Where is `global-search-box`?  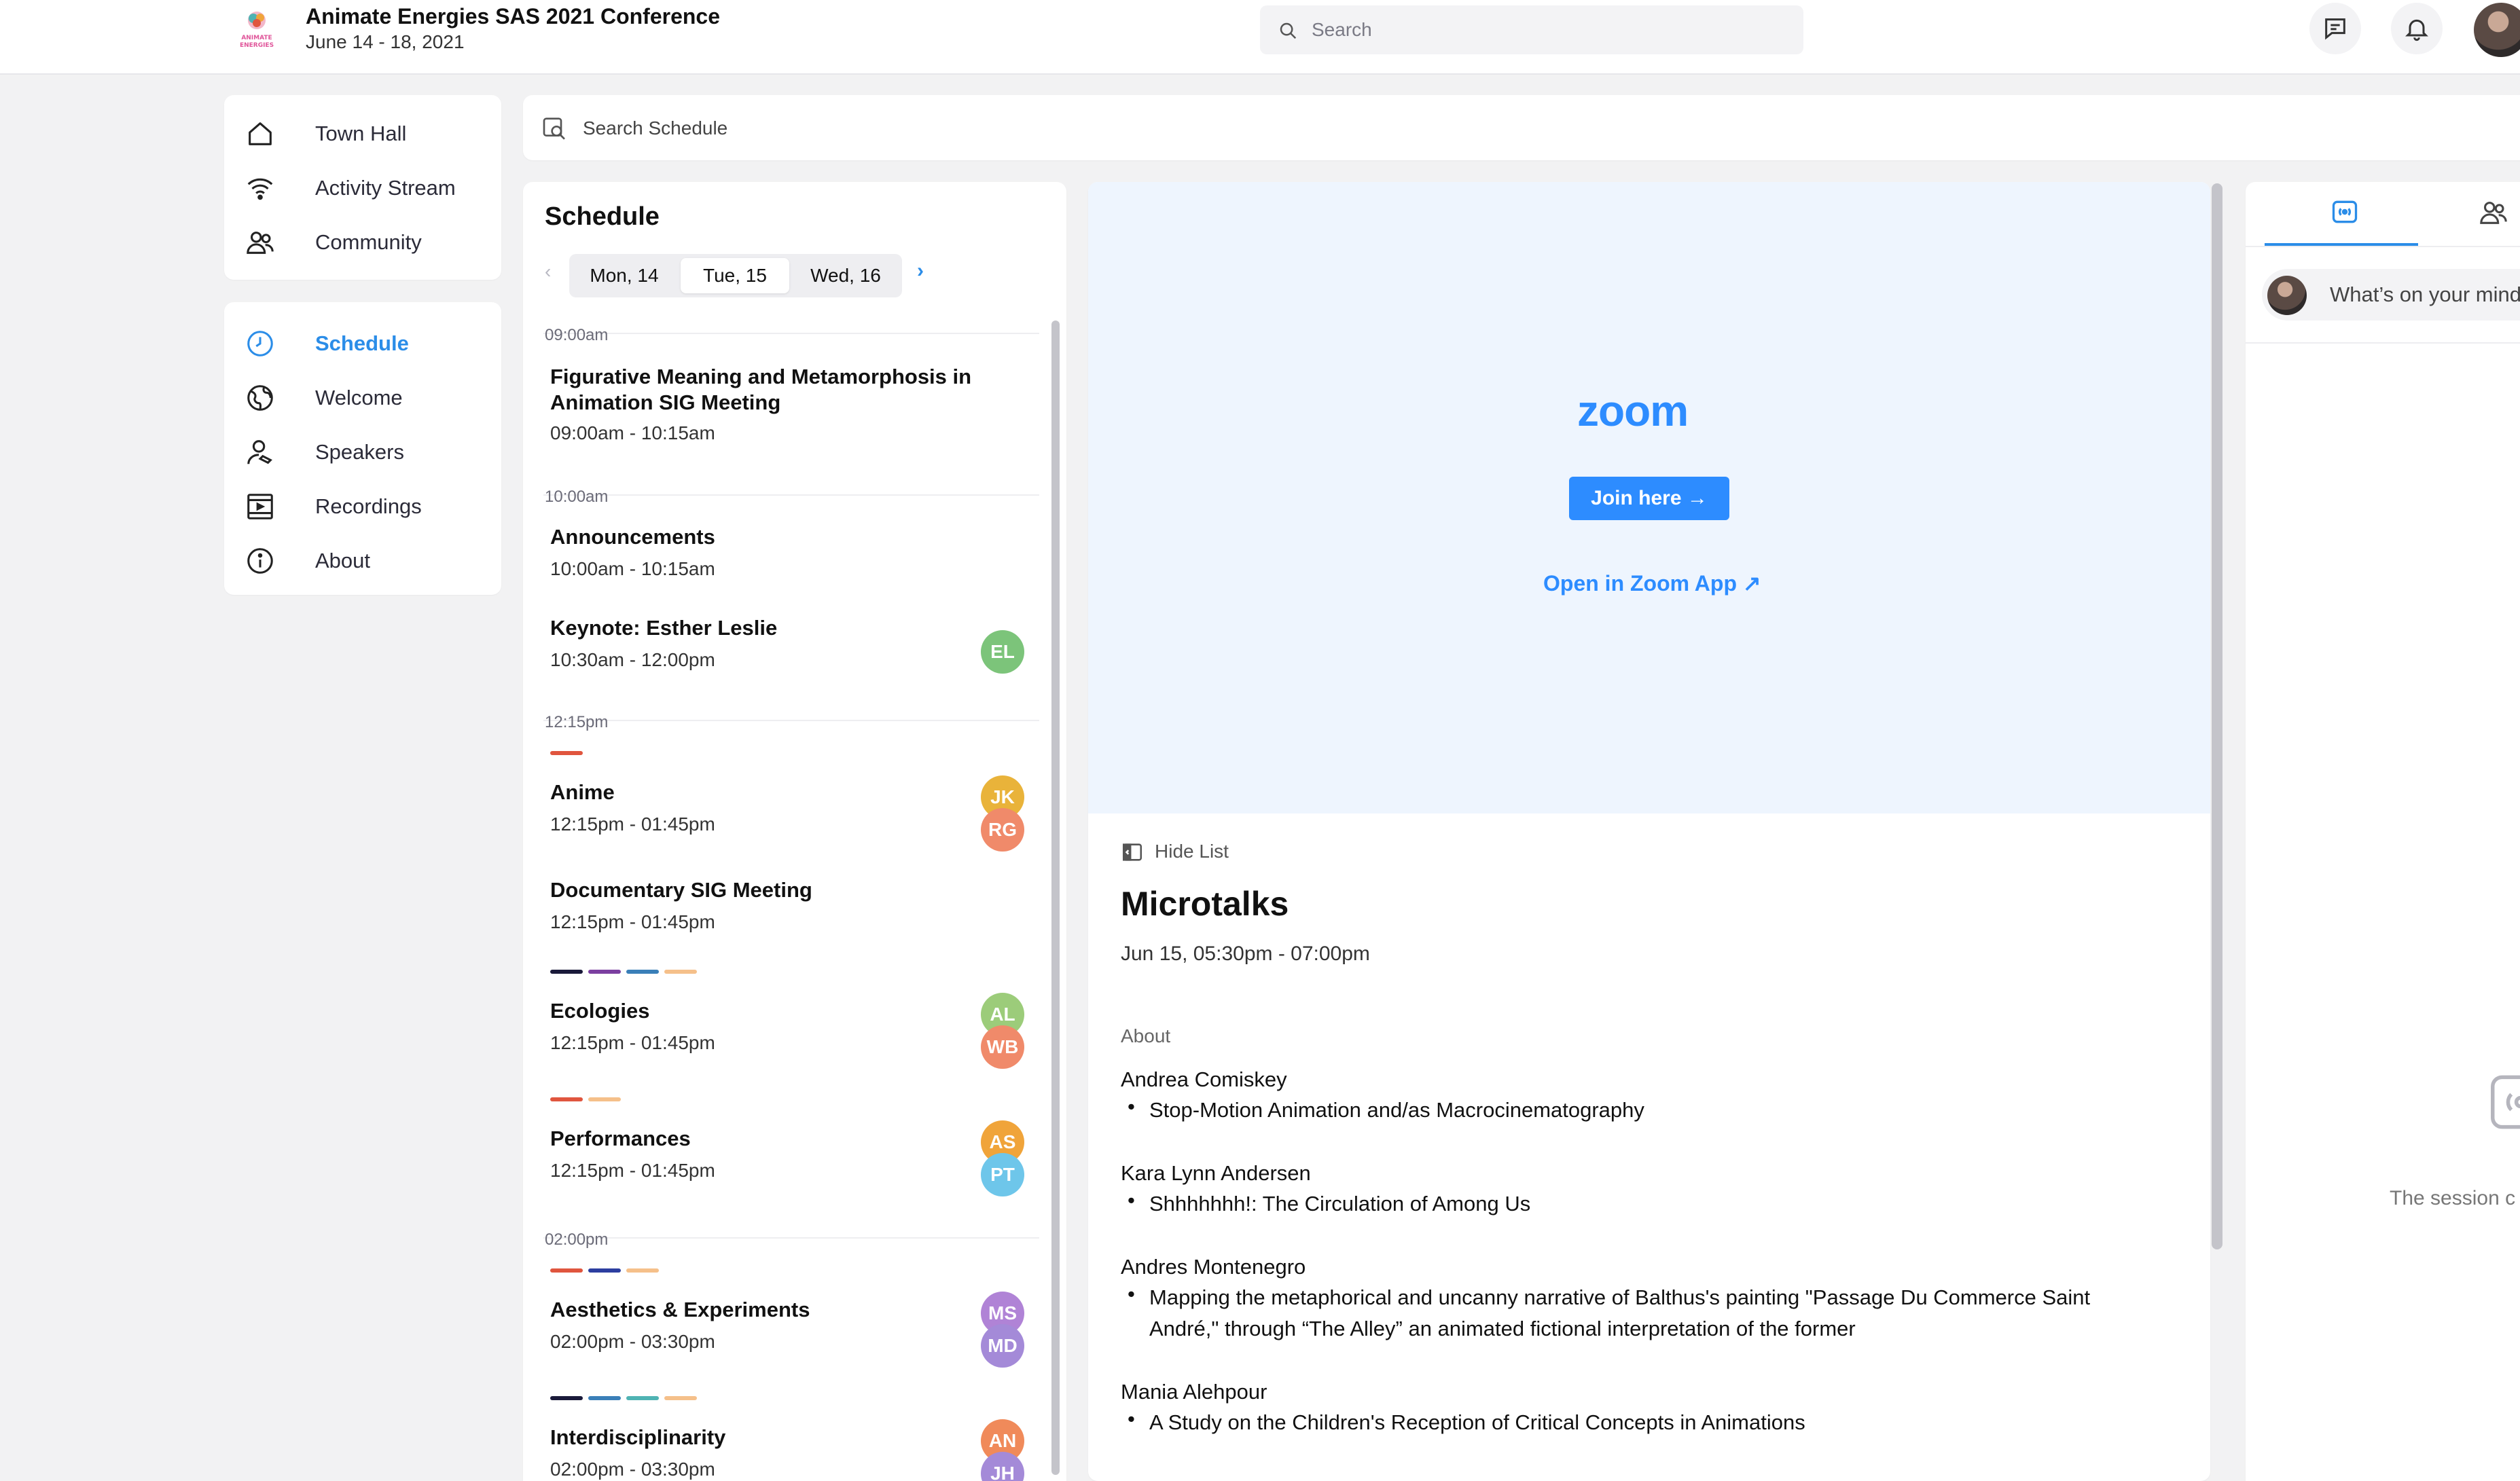 global-search-box is located at coordinates (1531, 30).